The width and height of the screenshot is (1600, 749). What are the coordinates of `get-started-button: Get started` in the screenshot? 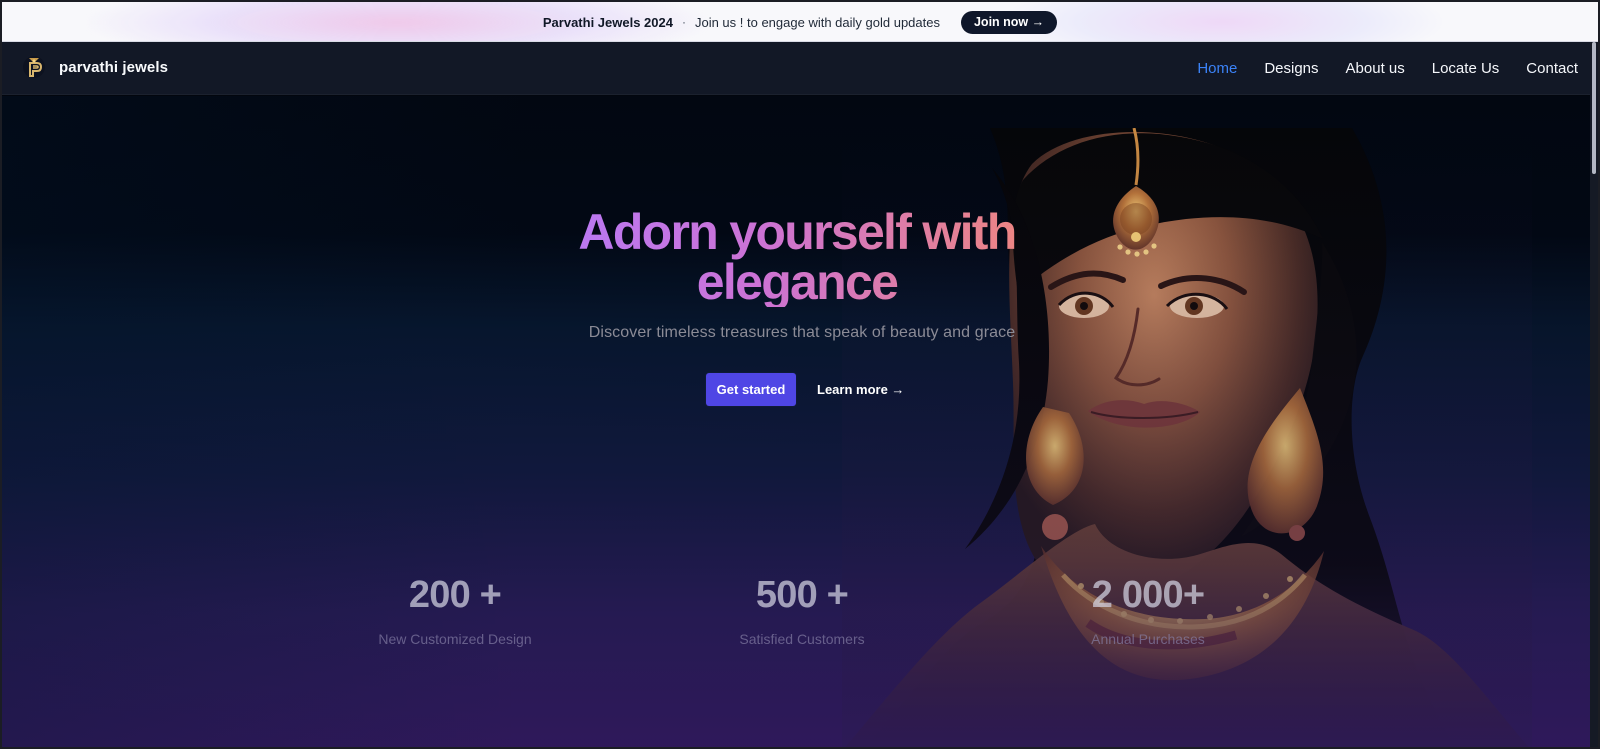 It's located at (751, 389).